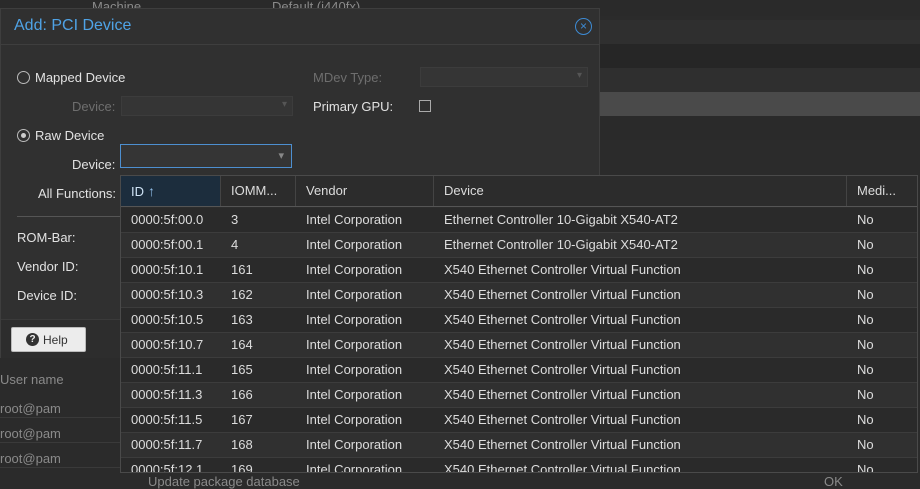 This screenshot has height=489, width=920. Describe the element at coordinates (167, 294) in the screenshot. I see `cell-id: 0000:5f:10.3` at that location.